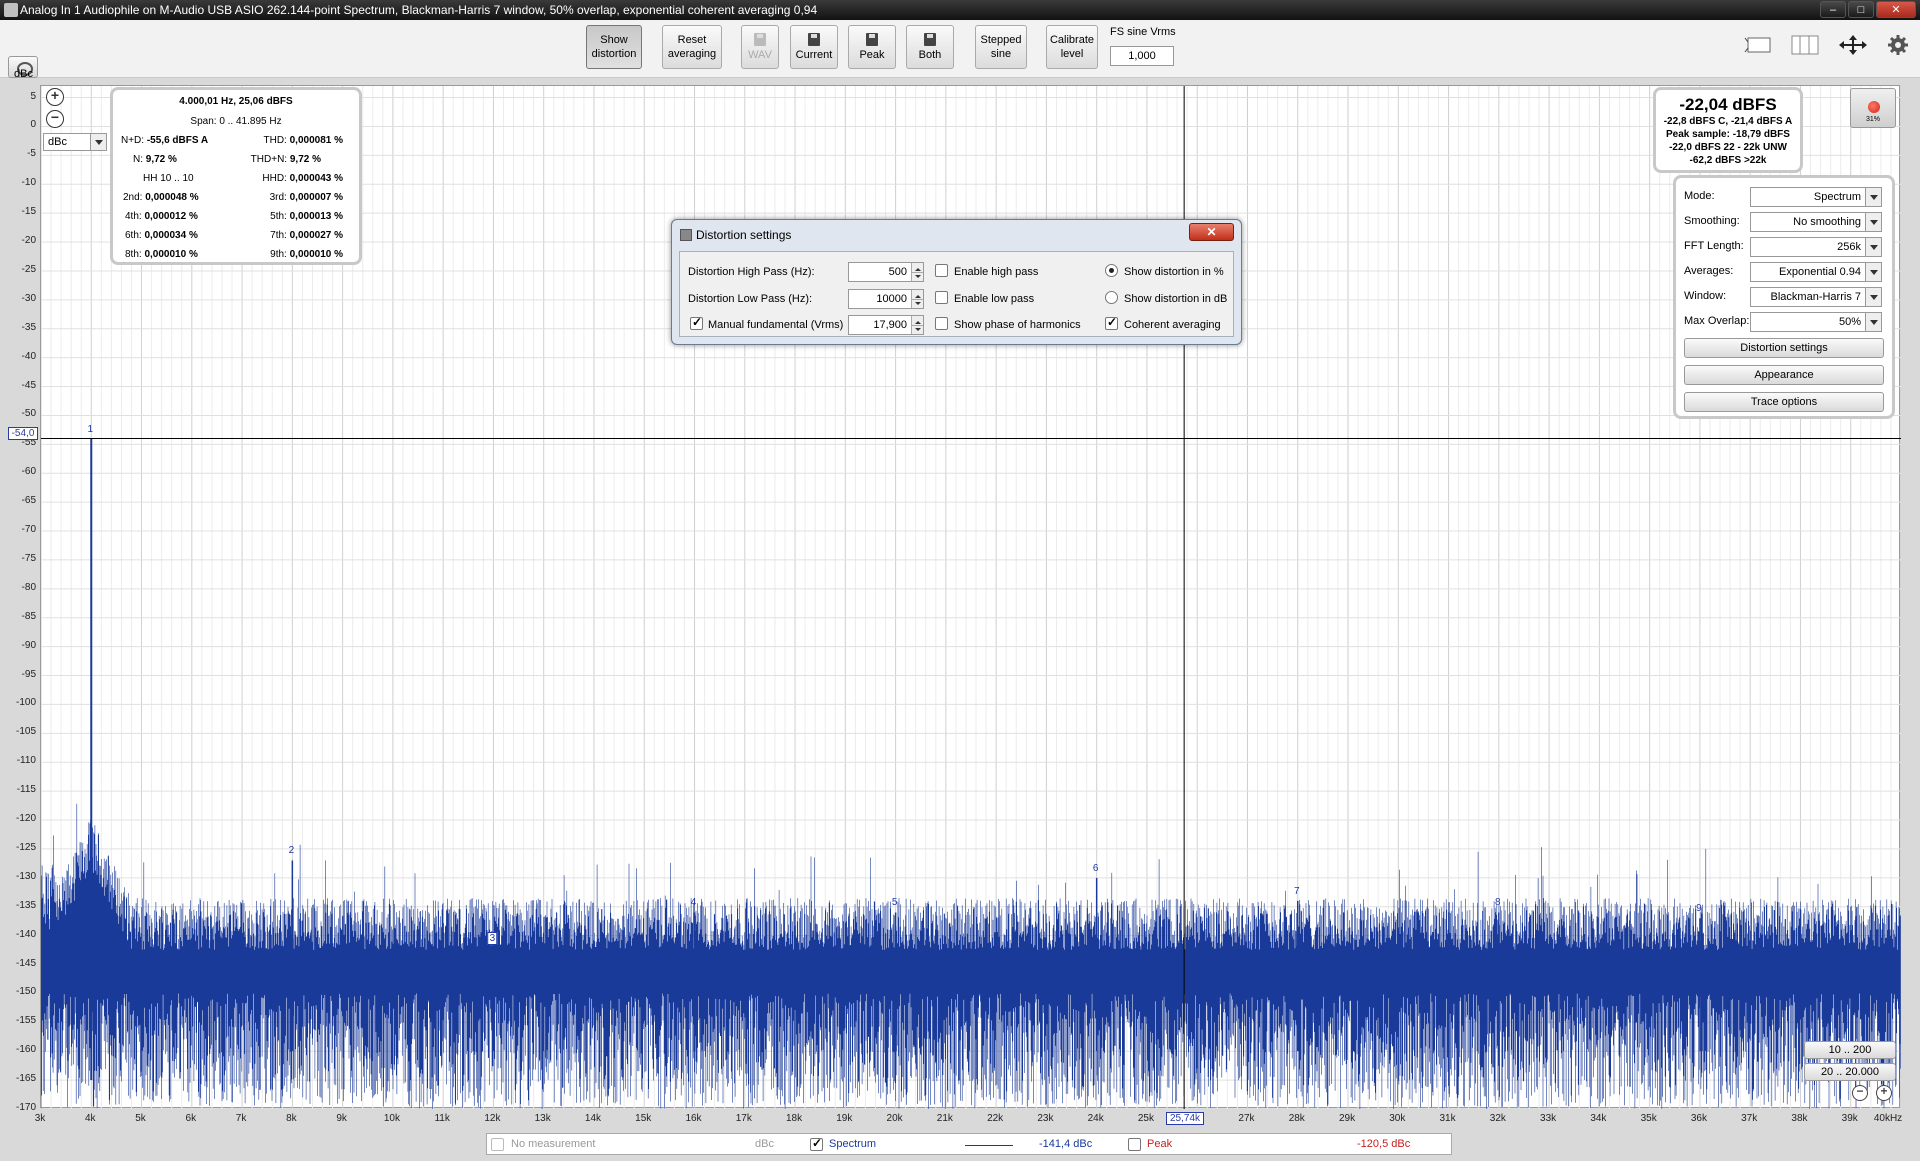 The image size is (1920, 1161). I want to click on dialog-close-button: ✕, so click(1211, 232).